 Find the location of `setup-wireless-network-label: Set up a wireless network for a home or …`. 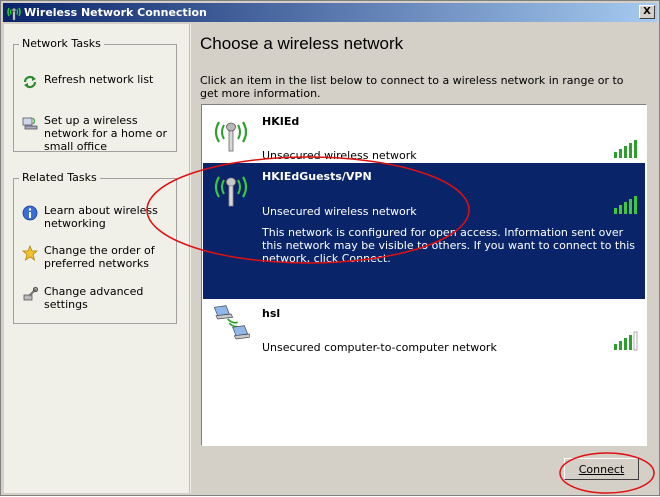

setup-wireless-network-label: Set up a wireless network for a home or … is located at coordinates (105, 133).